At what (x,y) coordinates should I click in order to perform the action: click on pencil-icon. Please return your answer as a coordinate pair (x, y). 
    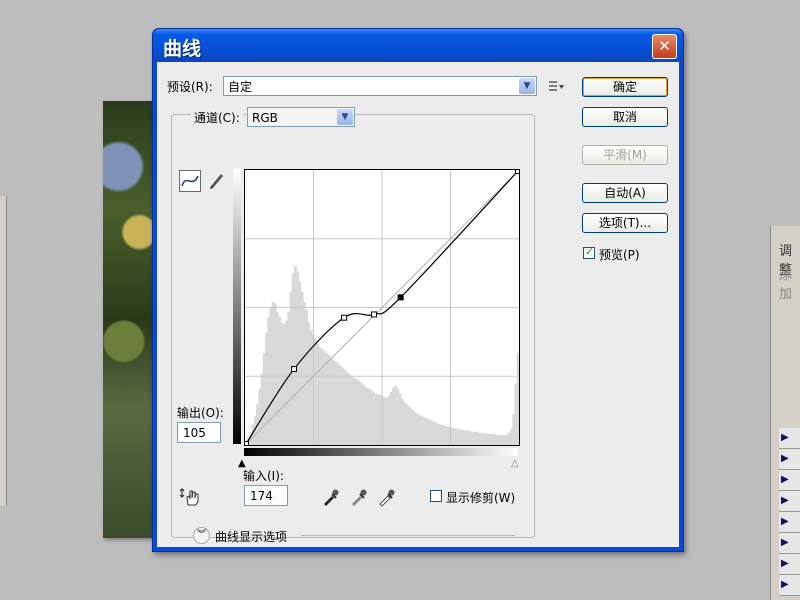
    Looking at the image, I should click on (218, 181).